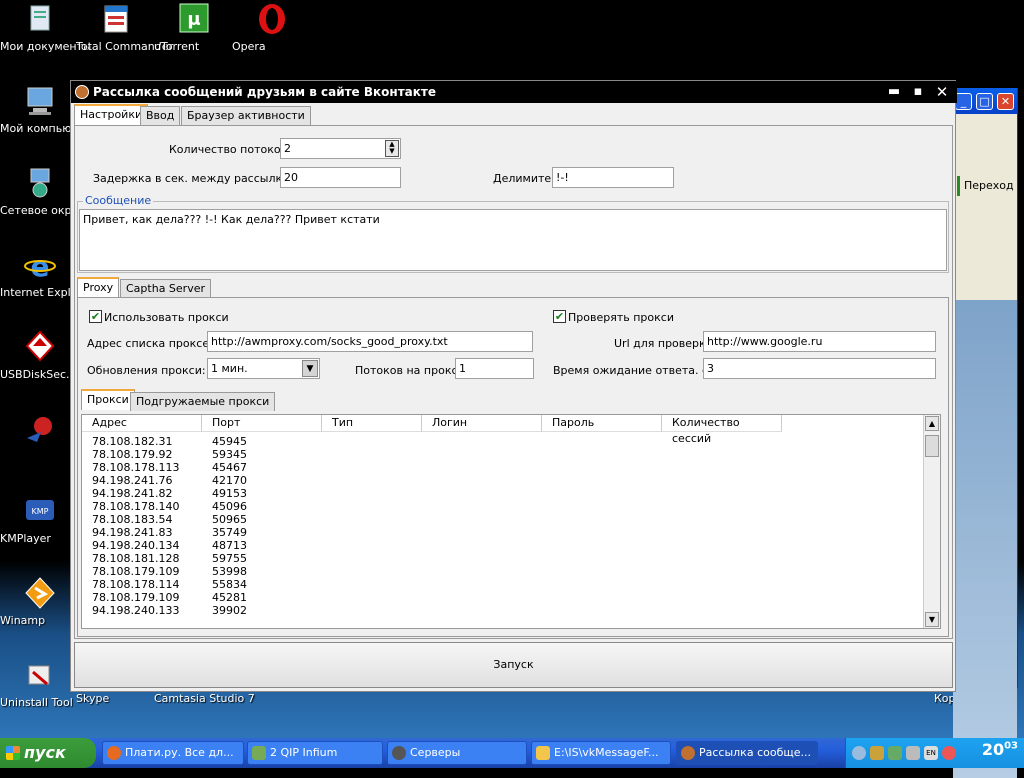  What do you see at coordinates (108, 399) in the screenshot?
I see `tab-proxy-list: Прокси` at bounding box center [108, 399].